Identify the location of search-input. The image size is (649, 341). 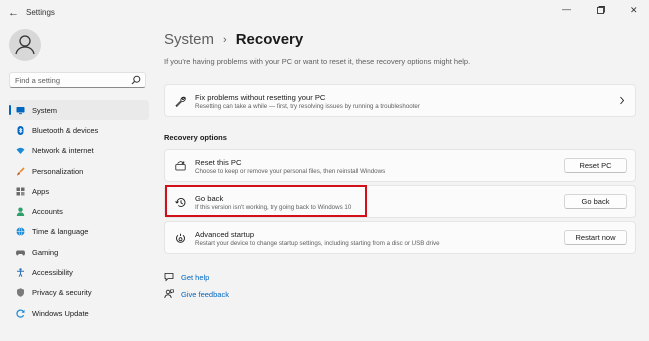
(71, 80).